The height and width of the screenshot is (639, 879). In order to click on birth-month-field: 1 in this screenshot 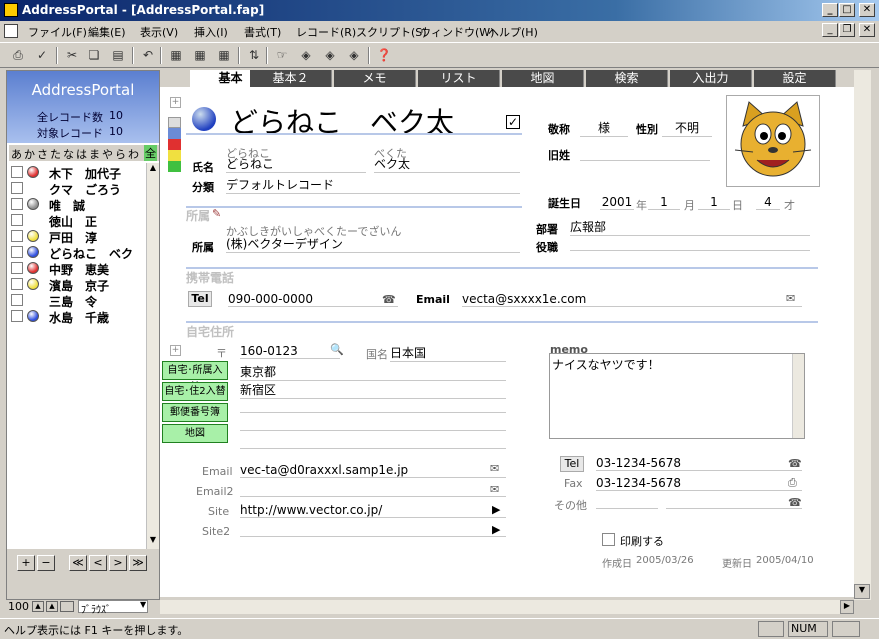, I will do `click(664, 202)`.